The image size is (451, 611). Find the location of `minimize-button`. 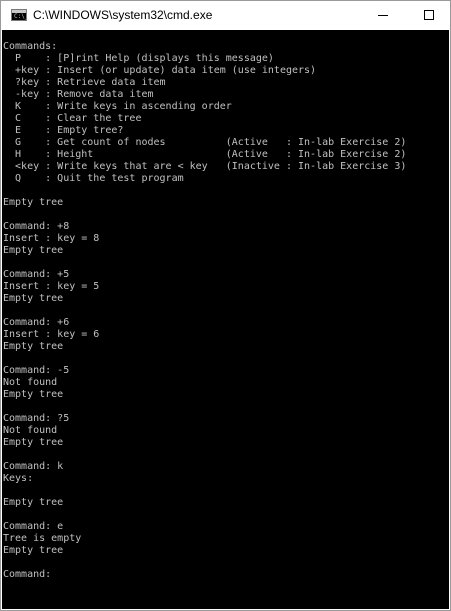

minimize-button is located at coordinates (383, 15).